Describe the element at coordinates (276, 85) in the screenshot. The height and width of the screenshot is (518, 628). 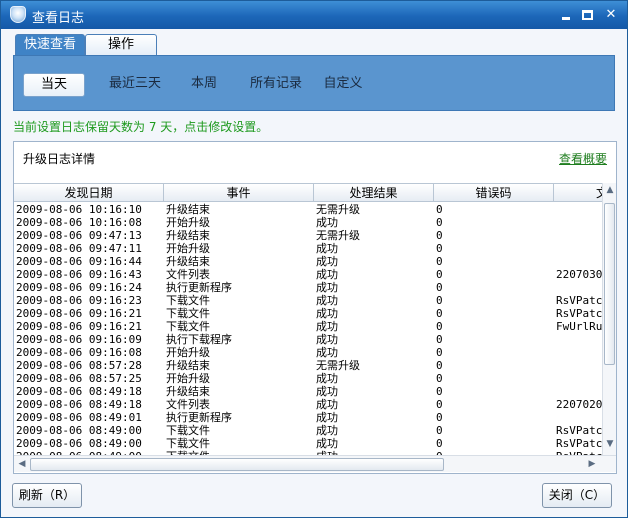
I see `filter-all-records-button: 所有记录` at that location.